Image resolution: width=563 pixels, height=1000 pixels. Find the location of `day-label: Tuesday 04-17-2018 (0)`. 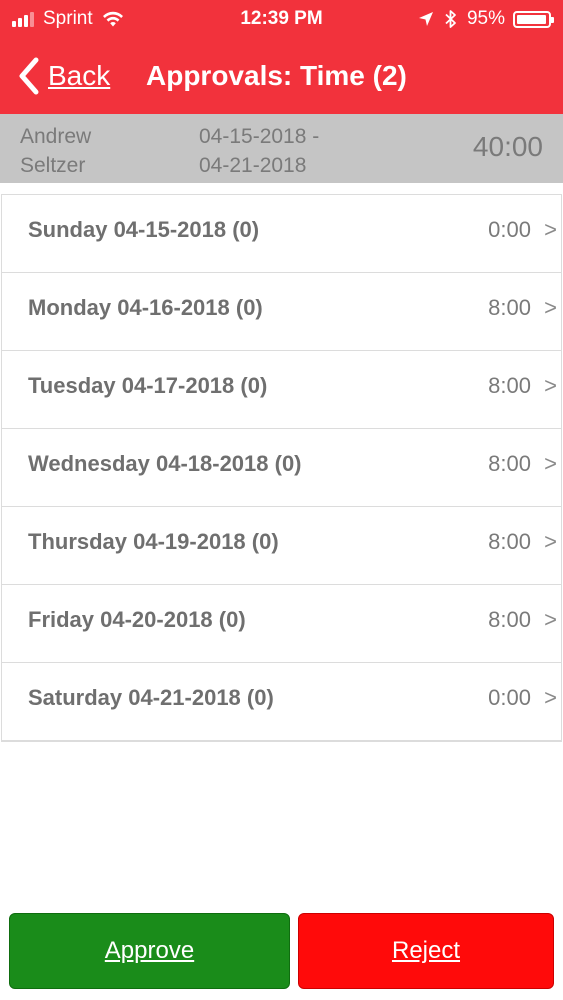

day-label: Tuesday 04-17-2018 (0) is located at coordinates (148, 385).